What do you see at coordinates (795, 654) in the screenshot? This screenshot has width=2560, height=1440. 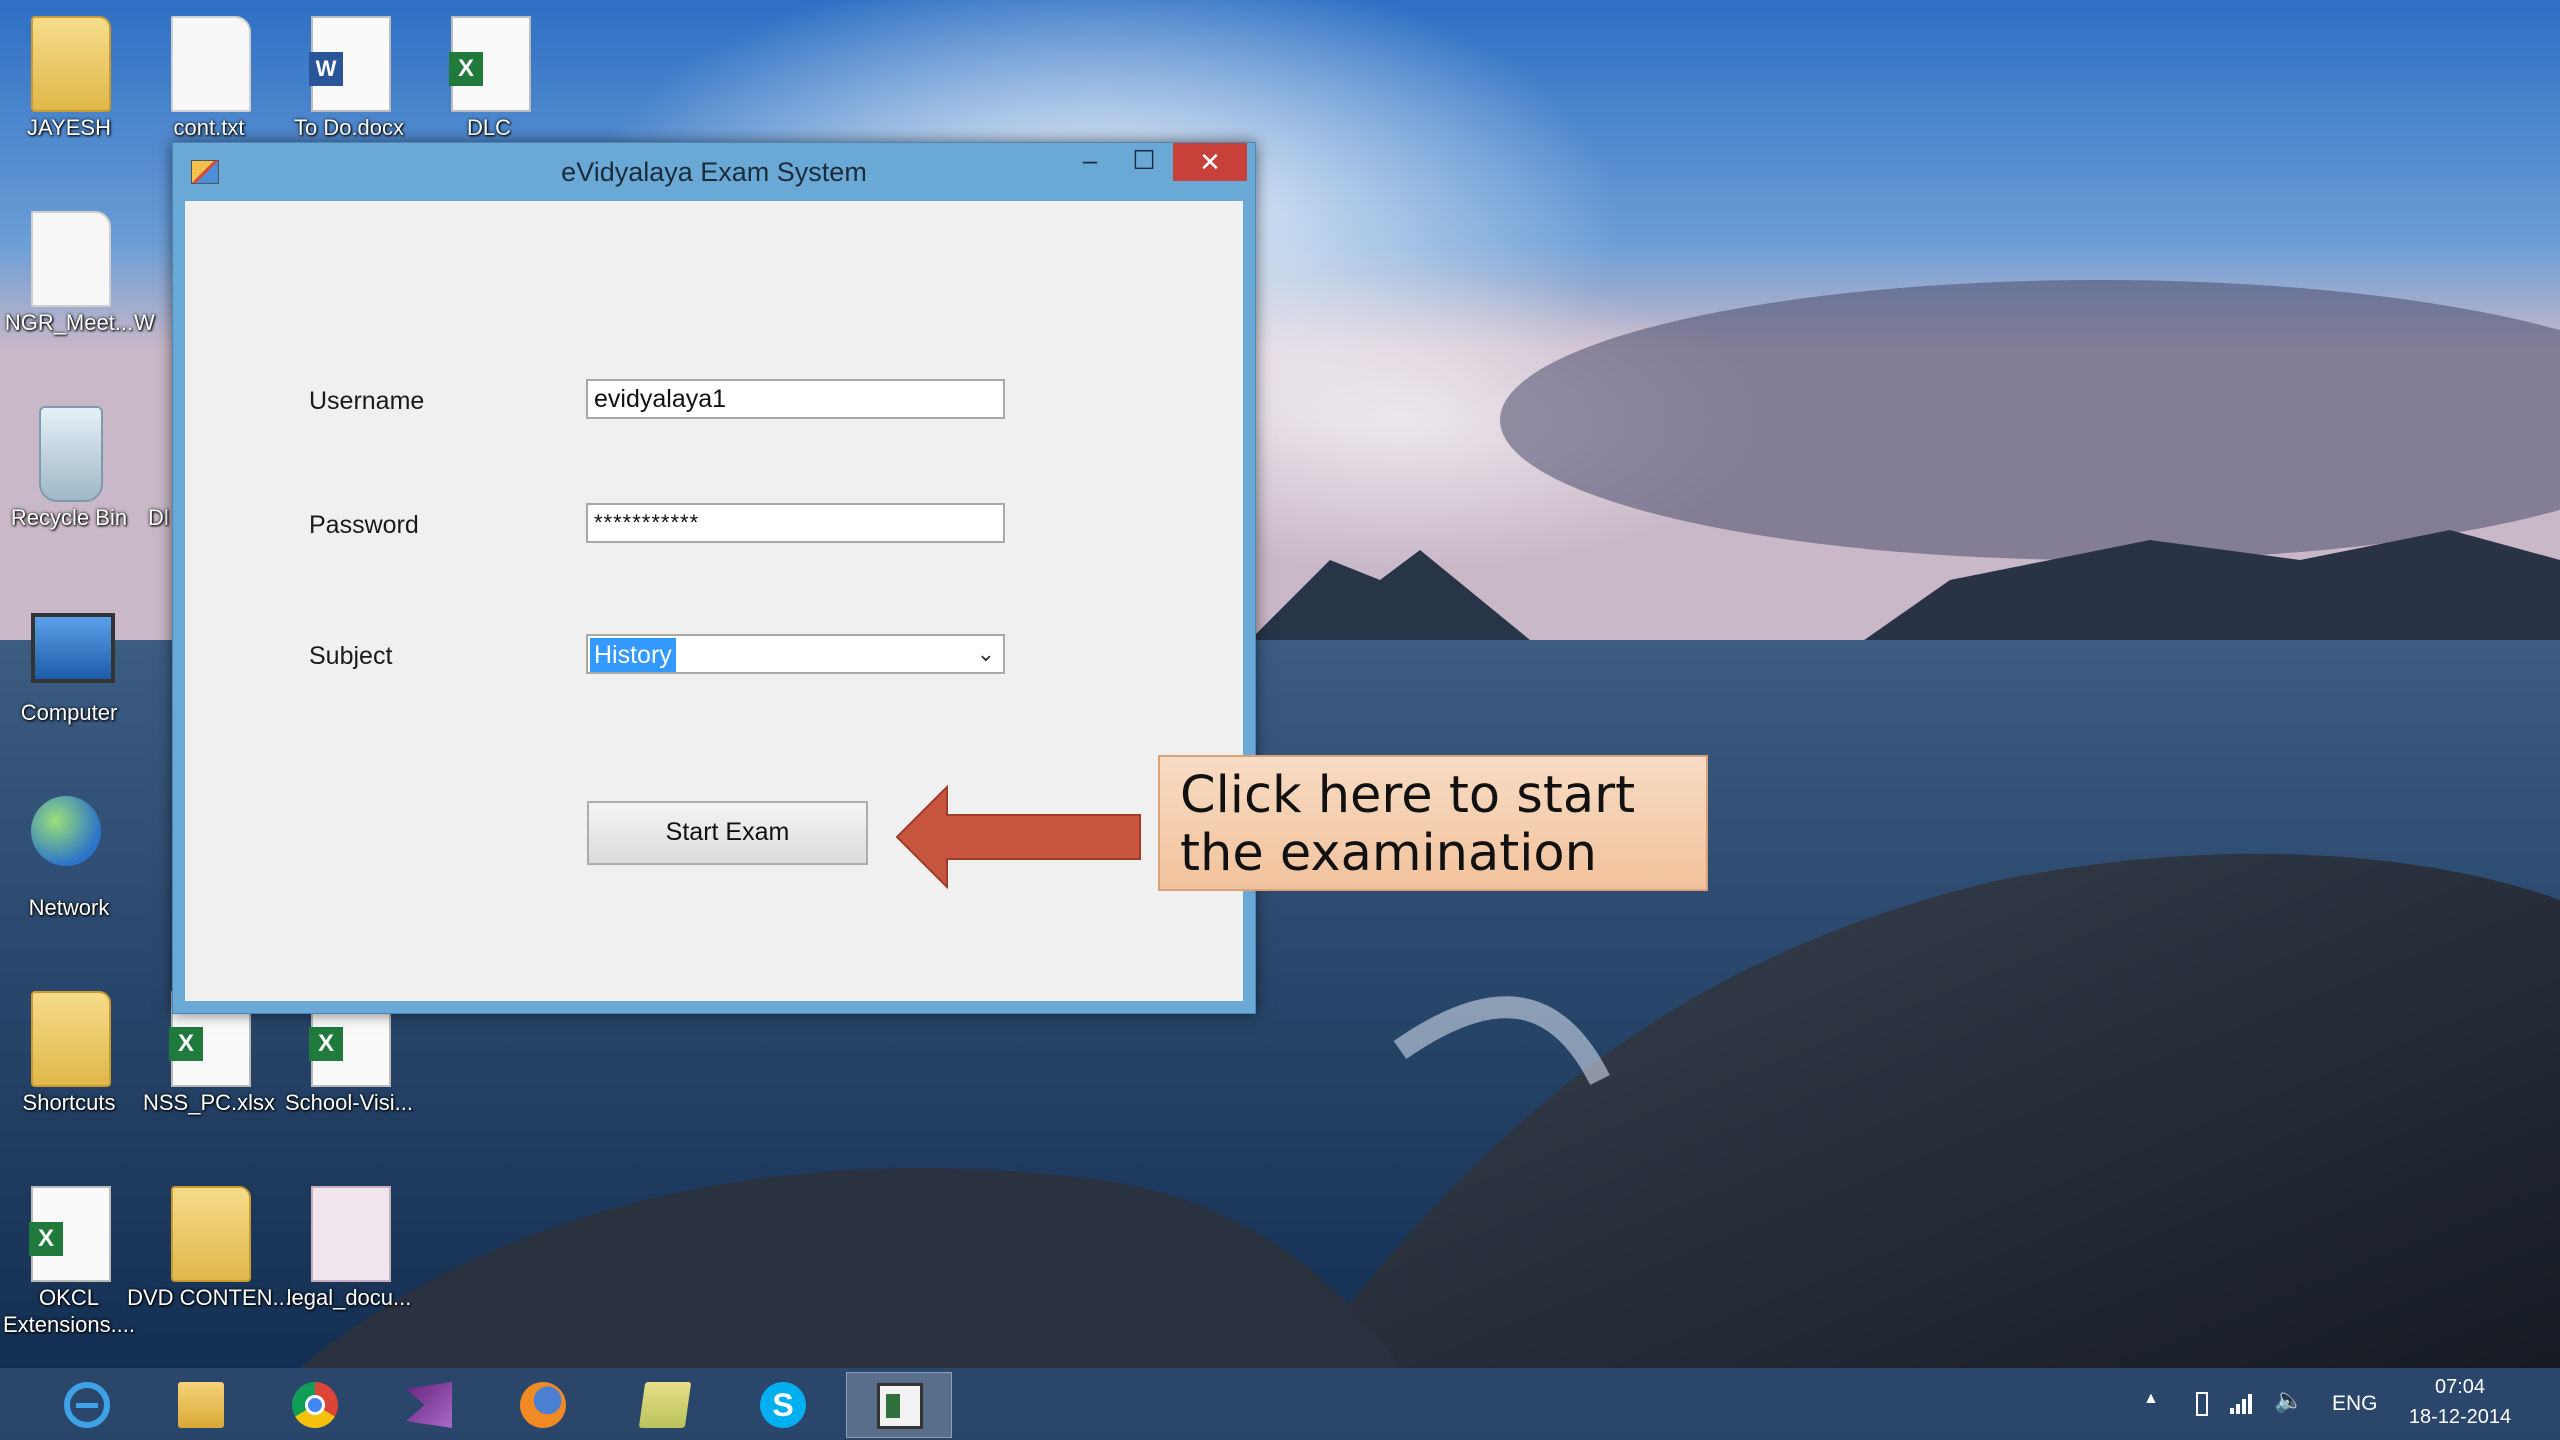 I see `subject-select: History ⌄` at bounding box center [795, 654].